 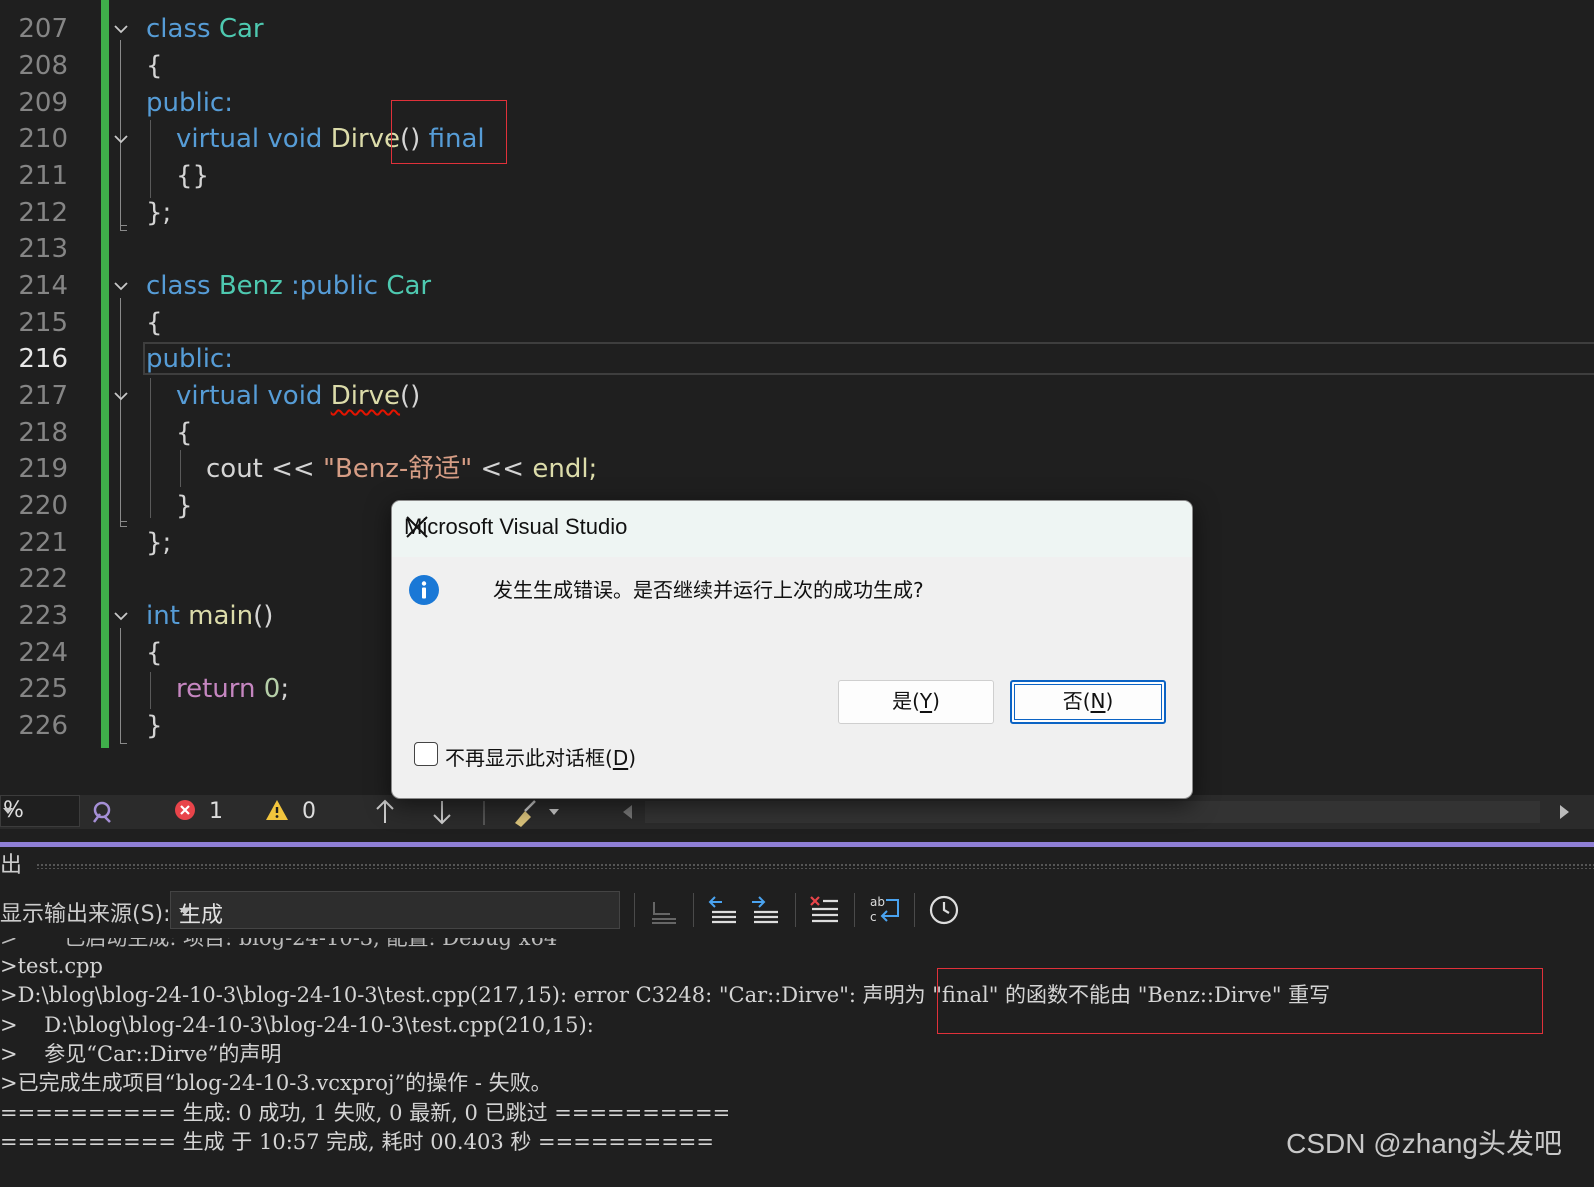 What do you see at coordinates (797, 844) in the screenshot?
I see `panel-splitter` at bounding box center [797, 844].